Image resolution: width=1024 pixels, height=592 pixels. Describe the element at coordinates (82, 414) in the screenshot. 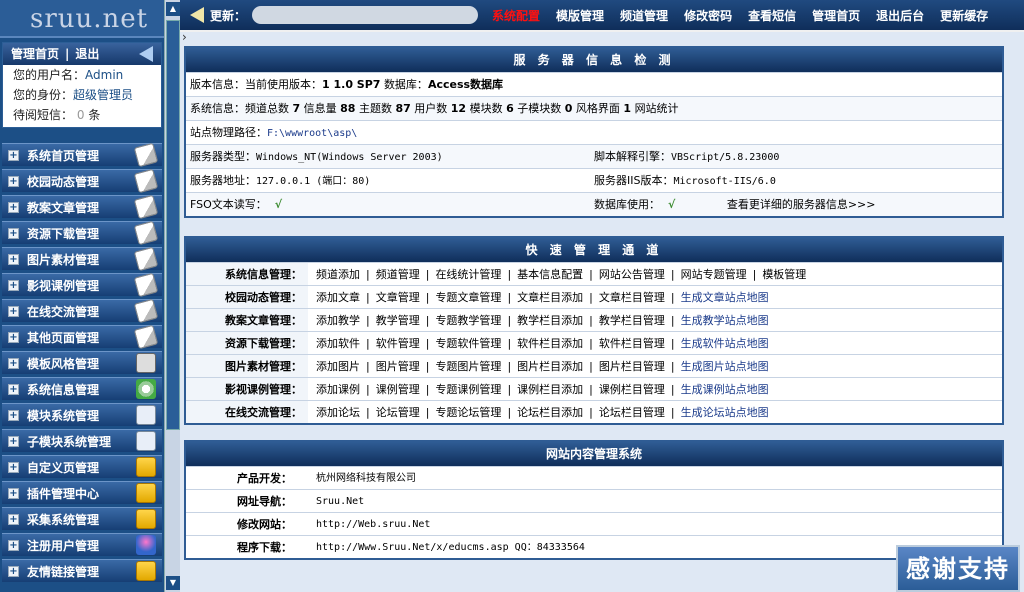

I see `sidebar-menu-item: + 模块系统管理` at that location.